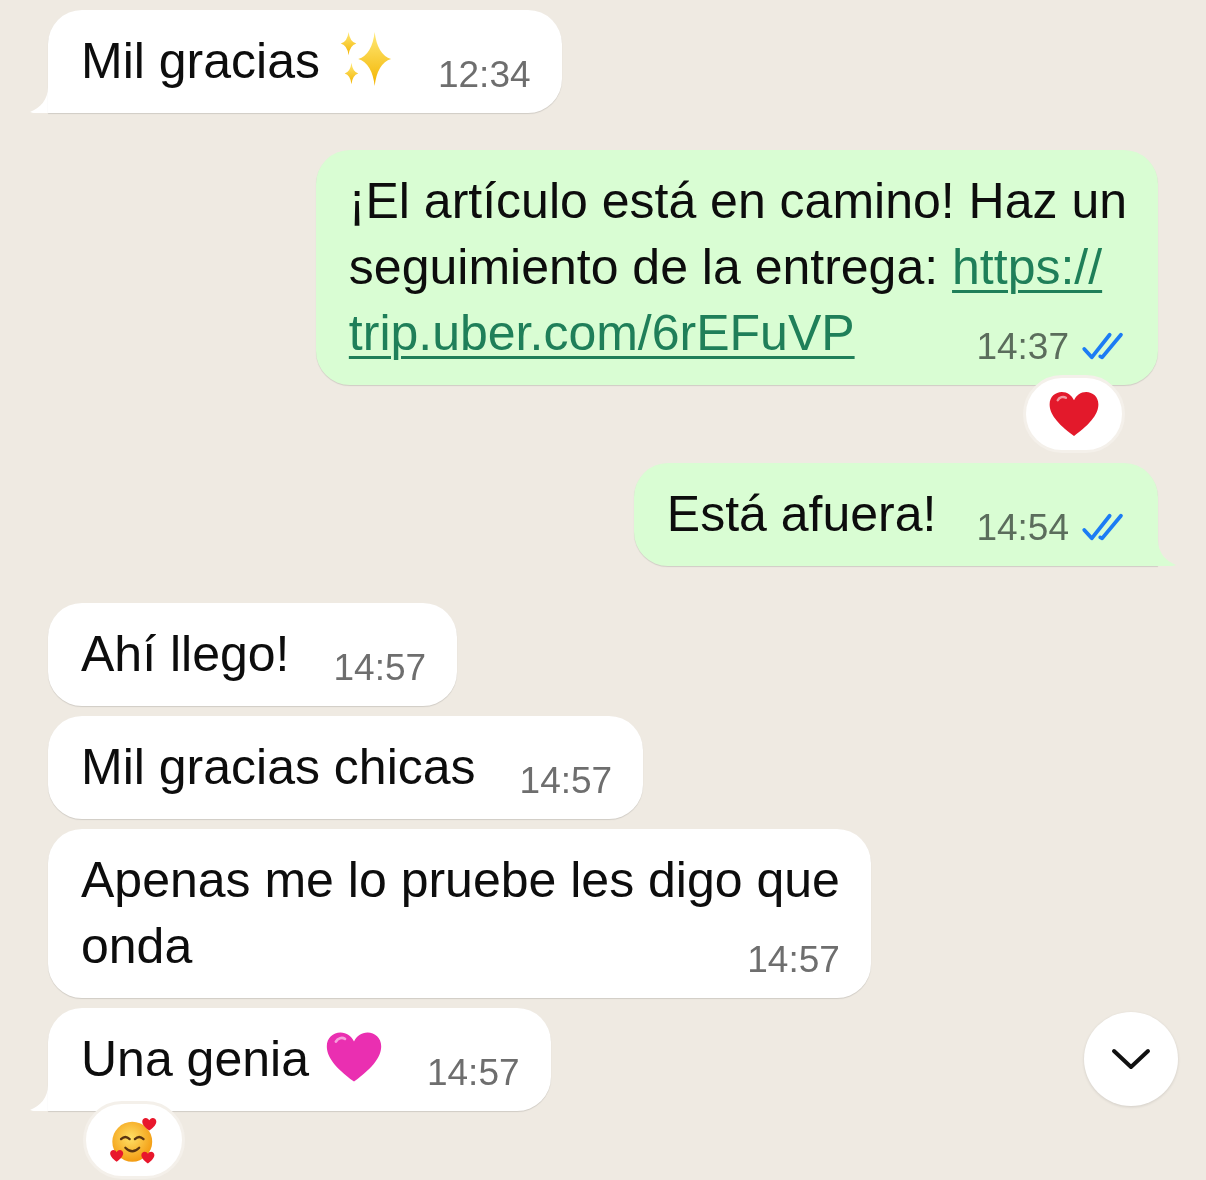 The width and height of the screenshot is (1206, 1180). What do you see at coordinates (737, 201) in the screenshot?
I see `message-text: ¡El artículo está en camino! Haz un` at bounding box center [737, 201].